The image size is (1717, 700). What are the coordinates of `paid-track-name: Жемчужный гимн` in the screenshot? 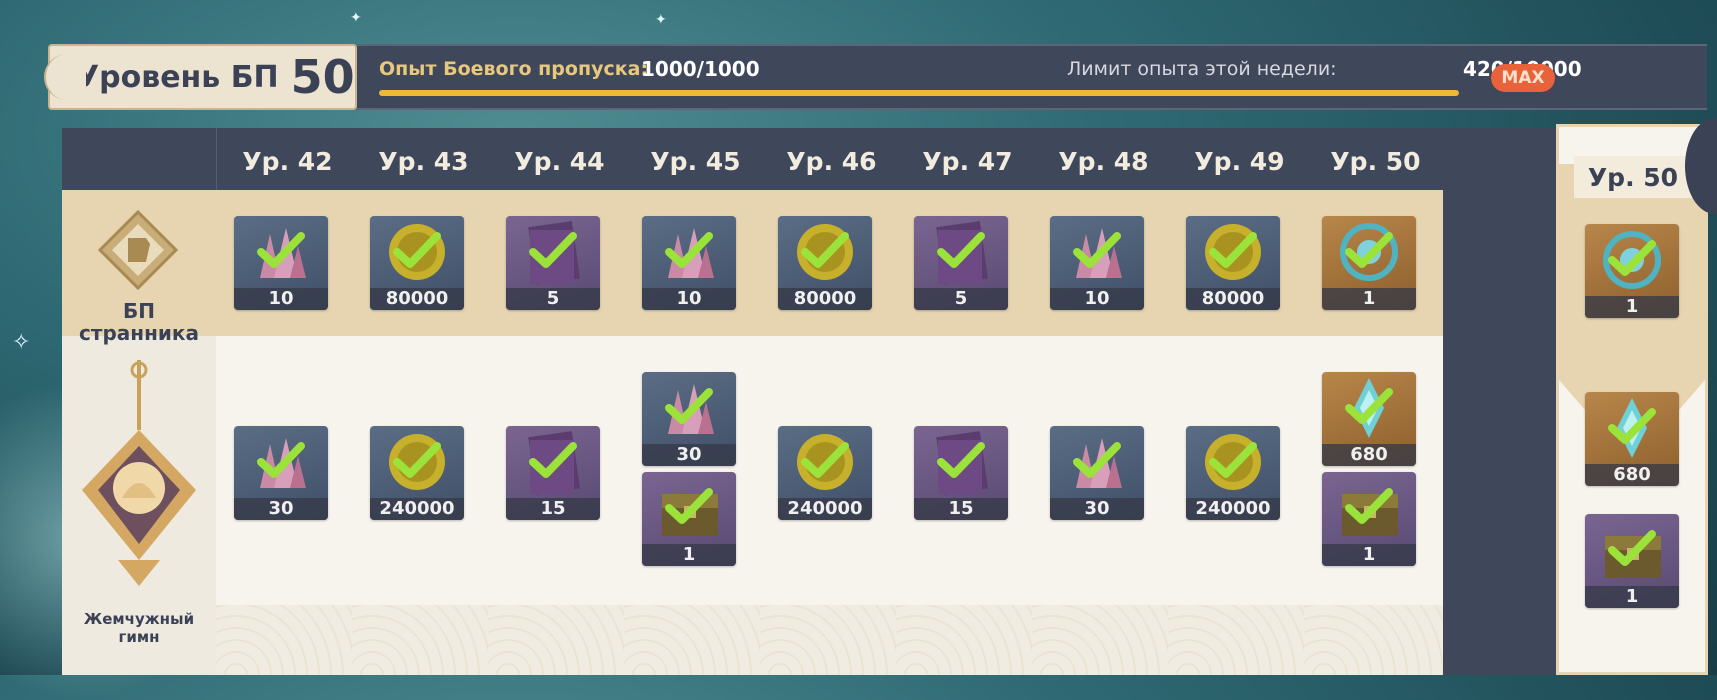 It's located at (139, 628).